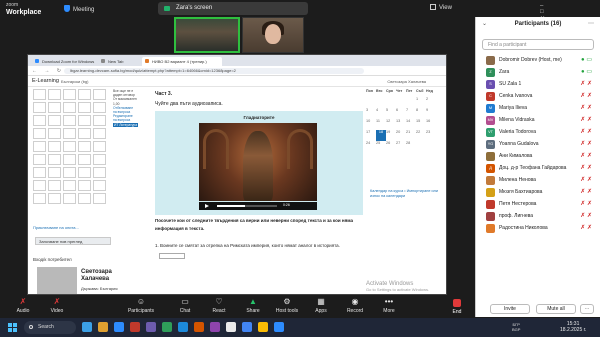  I want to click on toolbar-item-apps: ▦ Apps, so click(321, 306).